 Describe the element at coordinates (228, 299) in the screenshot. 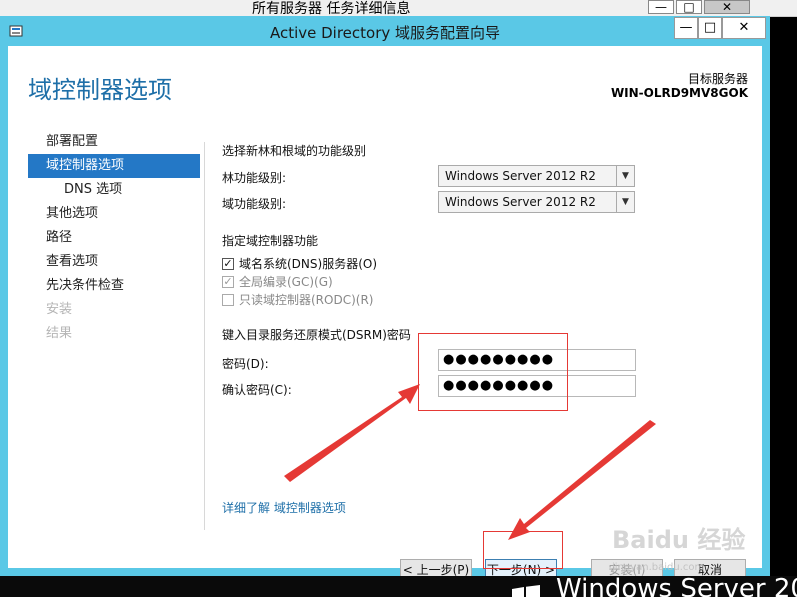

I see `checkbox-unchecked-icon` at that location.